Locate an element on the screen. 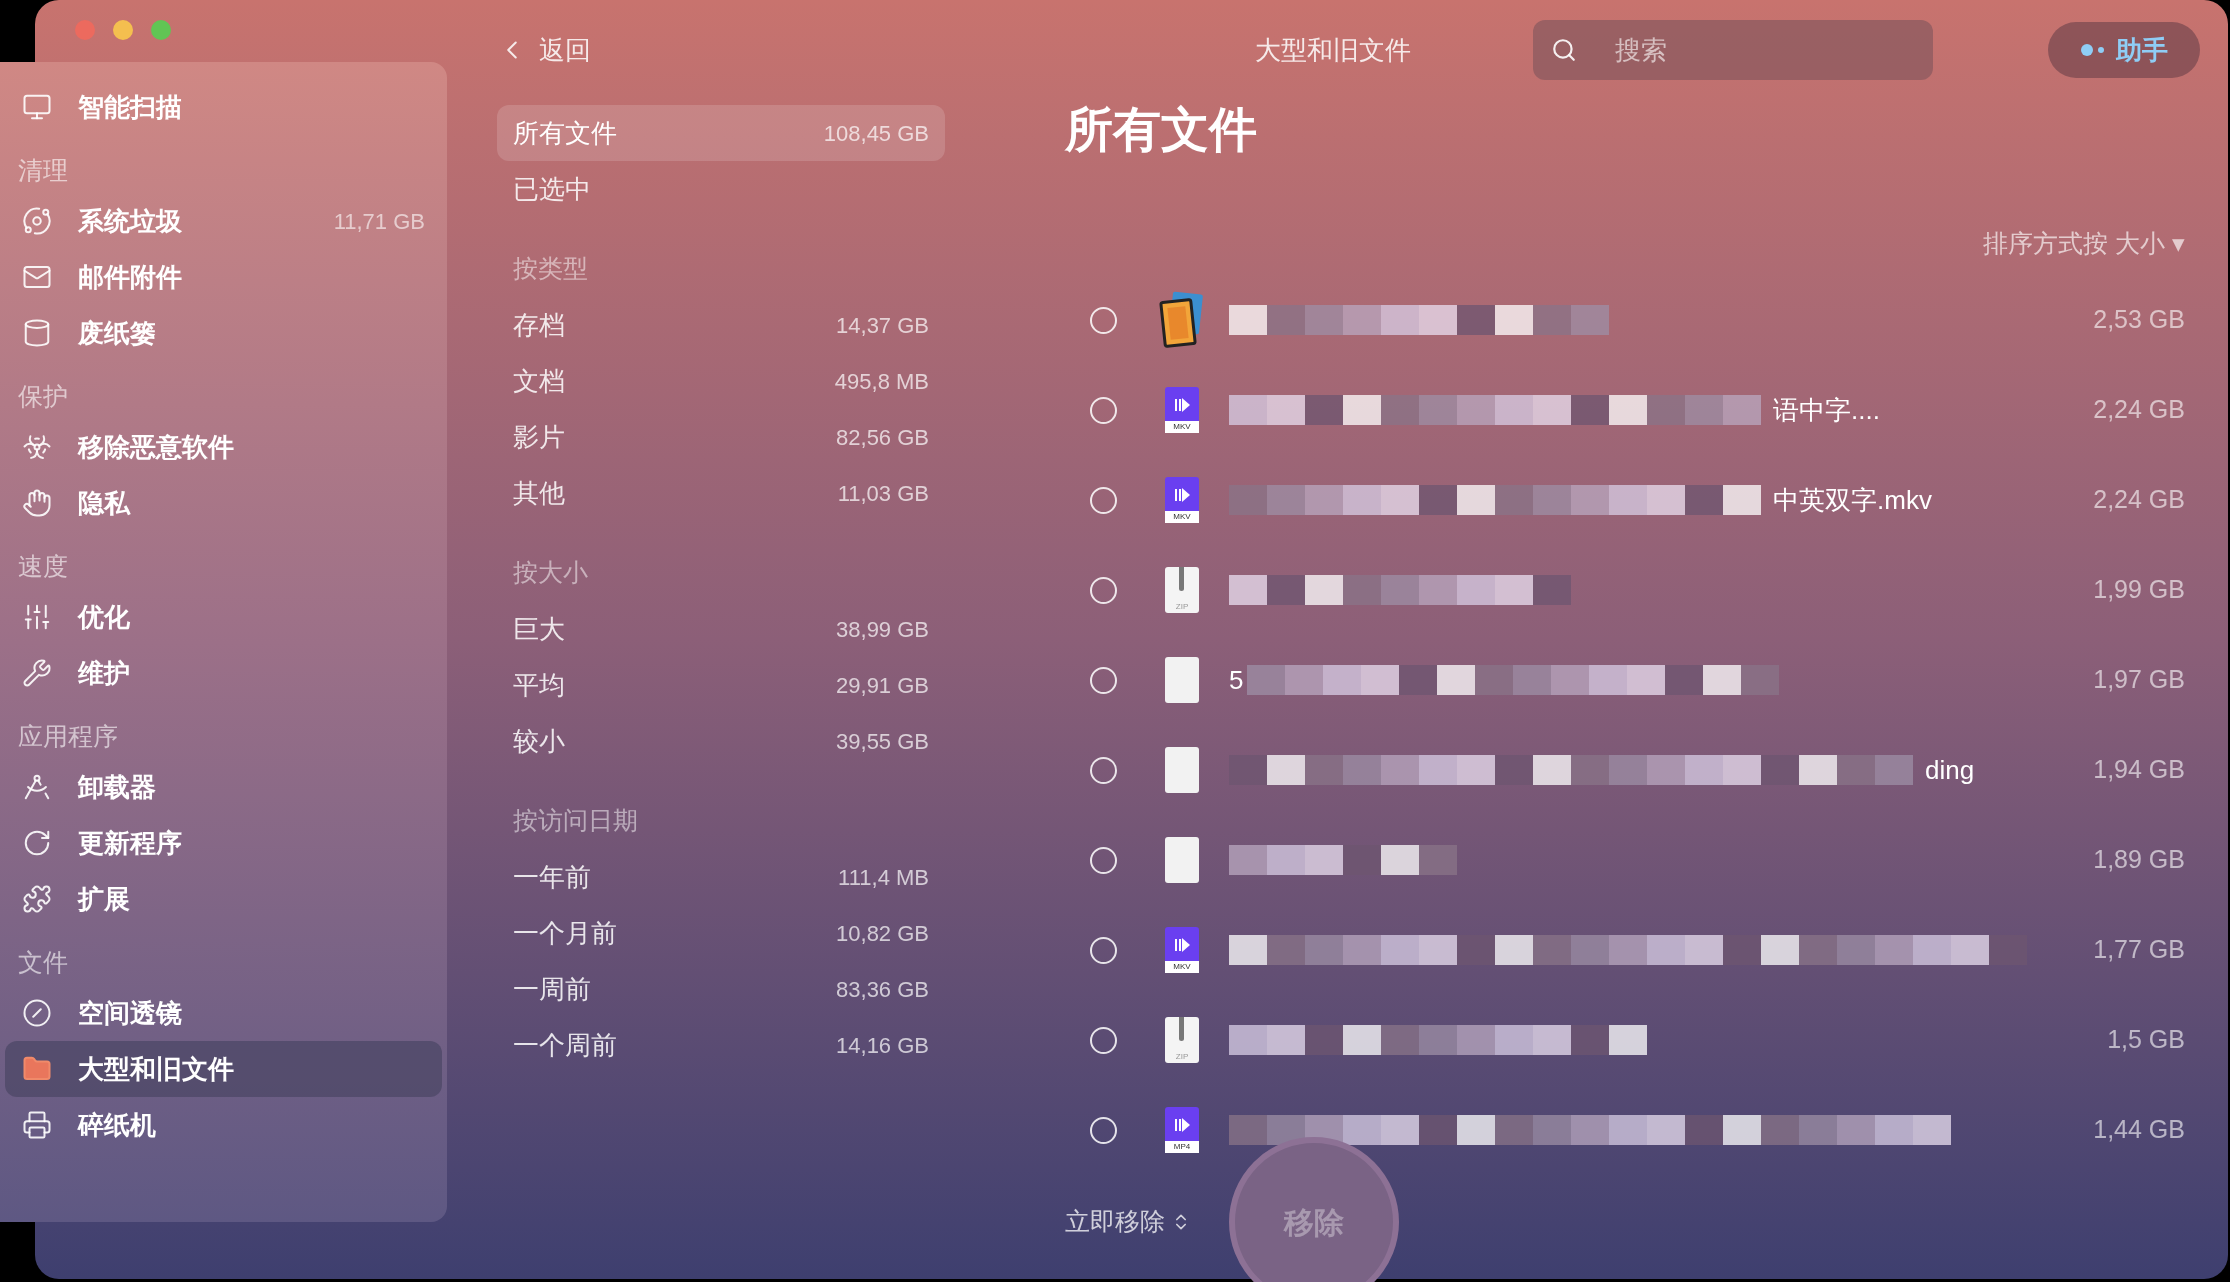 This screenshot has height=1282, width=2230. sort-menu: 排序方式按 大小 ▾ is located at coordinates (2084, 240).